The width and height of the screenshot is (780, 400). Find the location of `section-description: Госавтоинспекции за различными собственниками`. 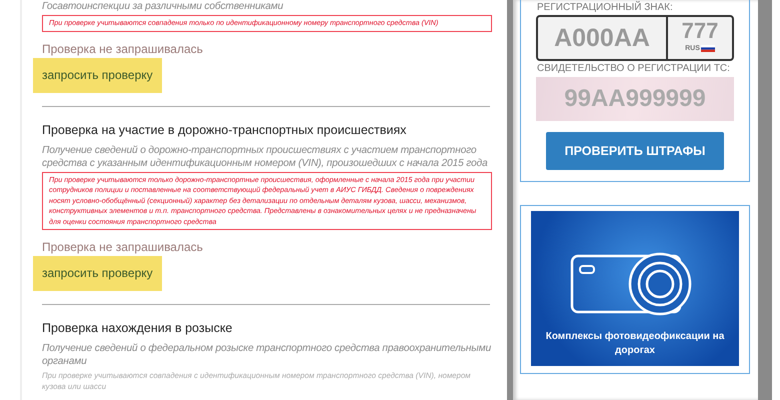

section-description: Госавтоинспекции за различными собственниками is located at coordinates (163, 6).